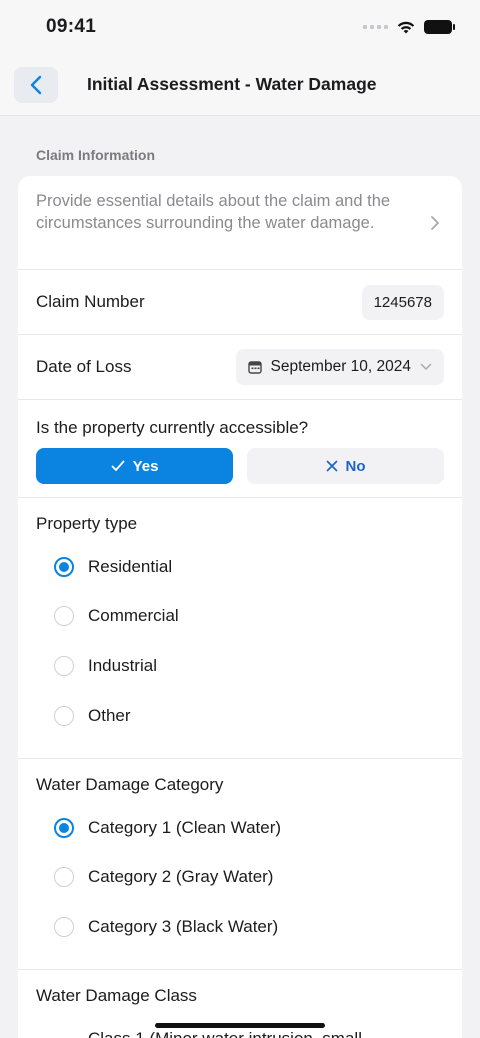 This screenshot has width=480, height=1038. What do you see at coordinates (181, 877) in the screenshot?
I see `radio-label: Category 2 (Gray Water)` at bounding box center [181, 877].